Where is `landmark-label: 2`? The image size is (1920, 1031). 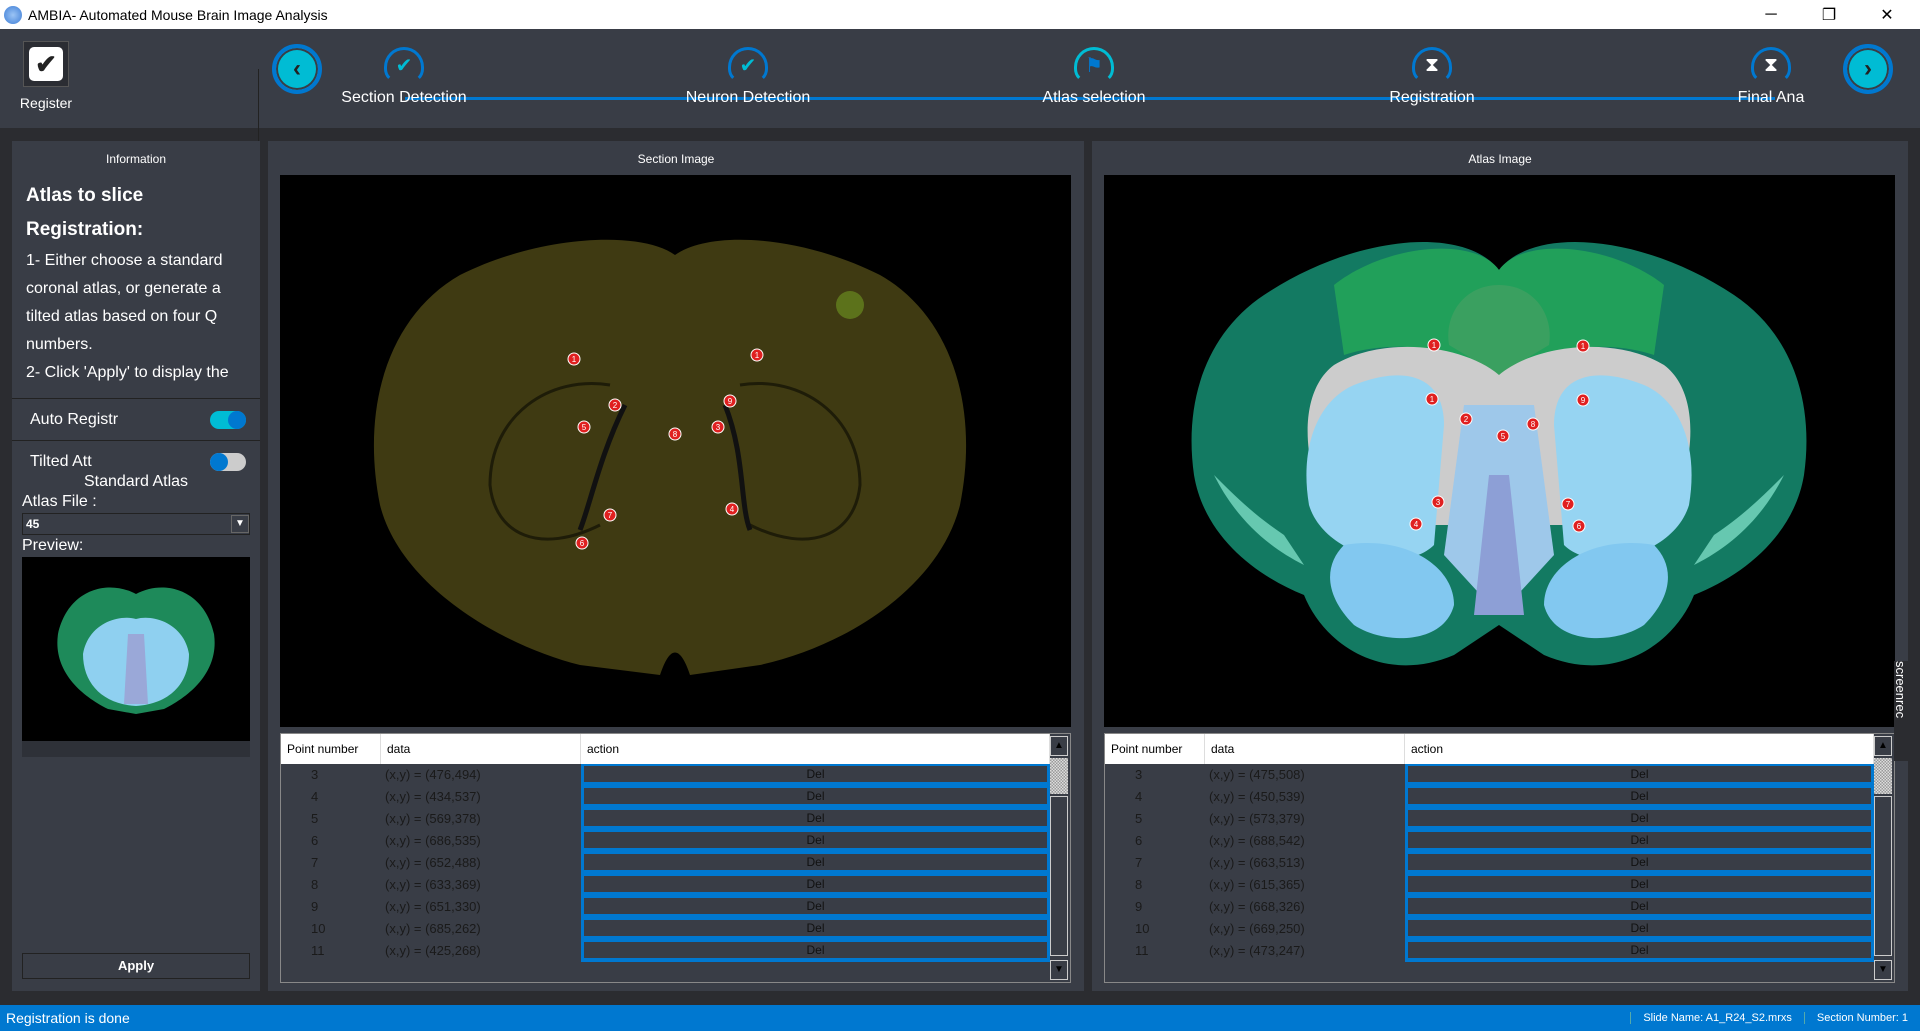
landmark-label: 2 is located at coordinates (615, 405).